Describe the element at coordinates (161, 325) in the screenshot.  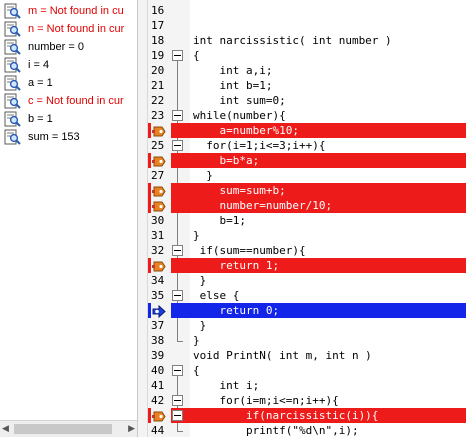
I see `line-number: 37` at that location.